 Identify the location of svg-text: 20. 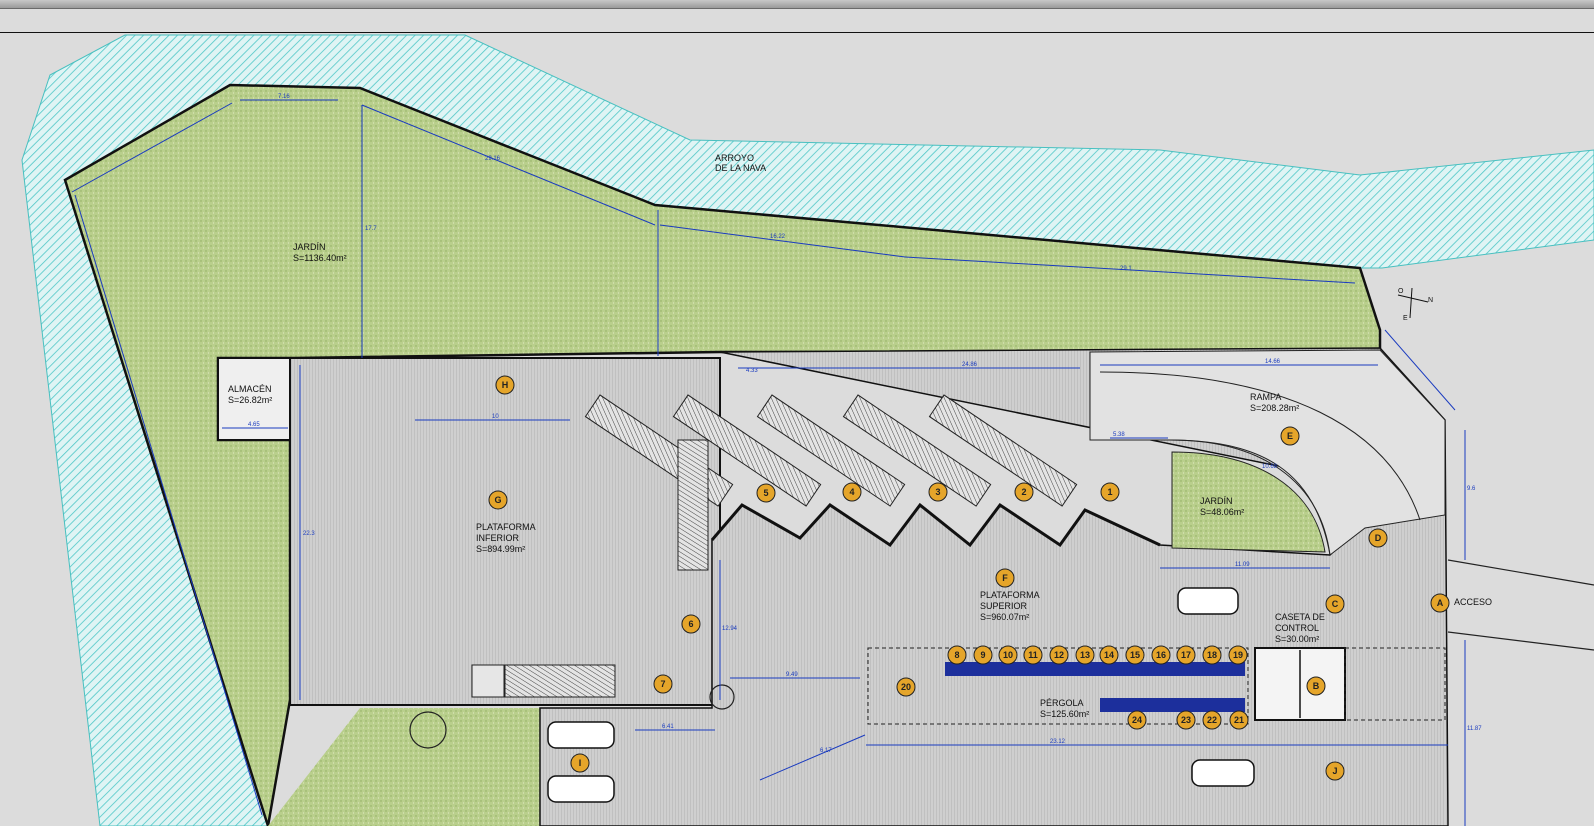
(906, 687).